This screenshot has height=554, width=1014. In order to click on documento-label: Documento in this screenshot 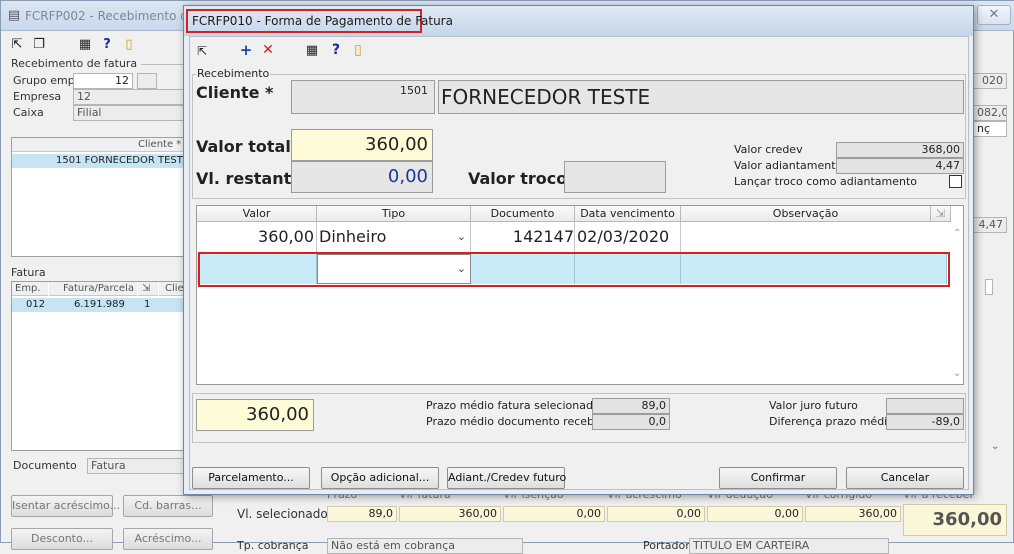, I will do `click(45, 465)`.